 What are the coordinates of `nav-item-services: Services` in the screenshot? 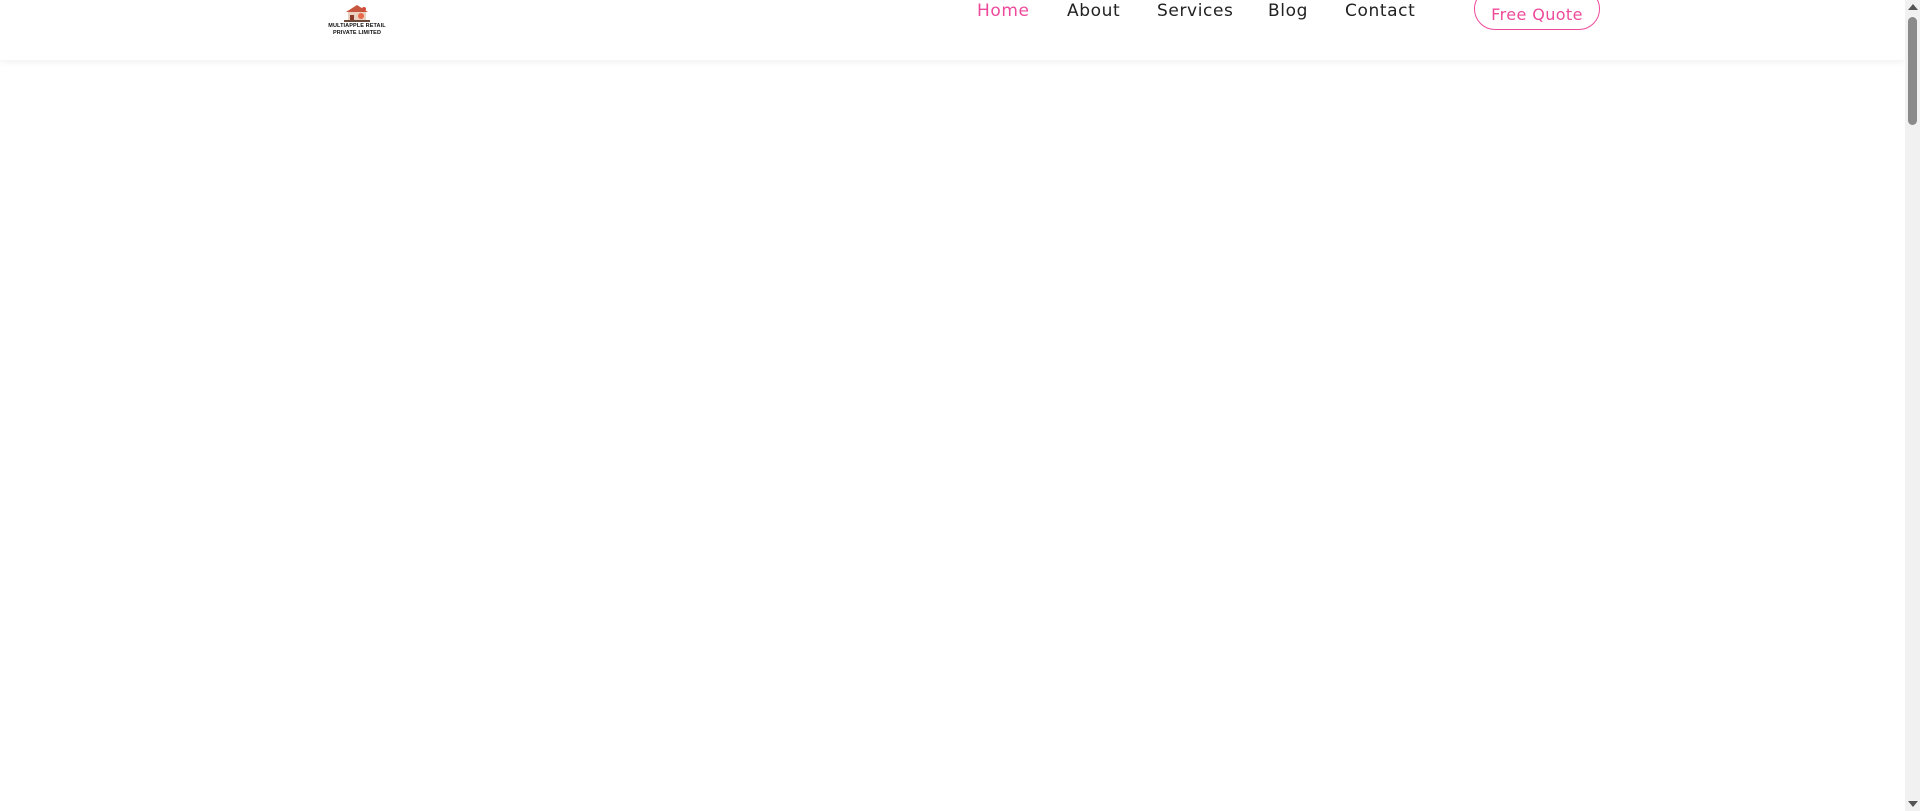 It's located at (1195, 11).